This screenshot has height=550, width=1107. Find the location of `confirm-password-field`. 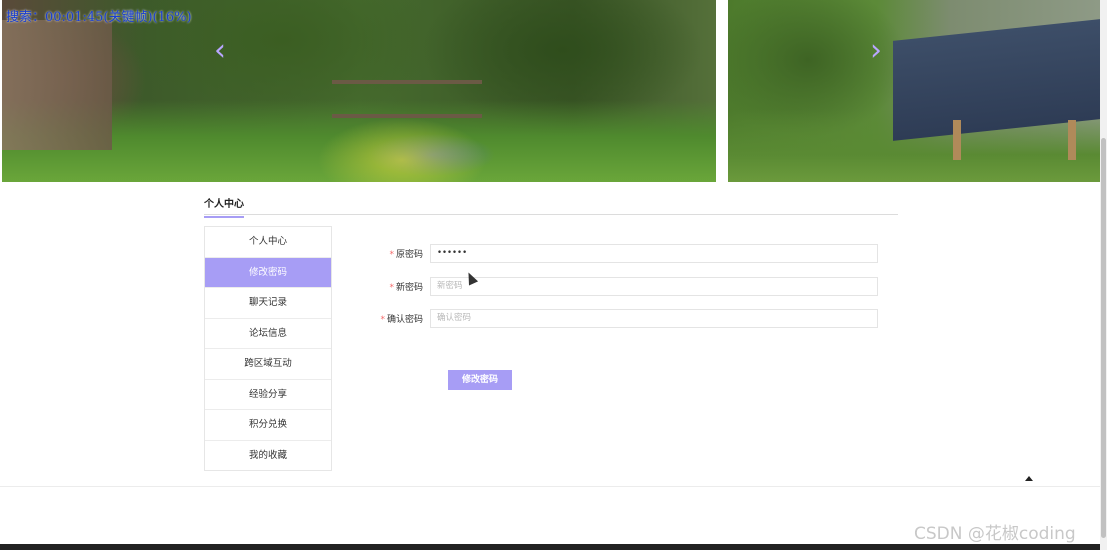

confirm-password-field is located at coordinates (654, 318).